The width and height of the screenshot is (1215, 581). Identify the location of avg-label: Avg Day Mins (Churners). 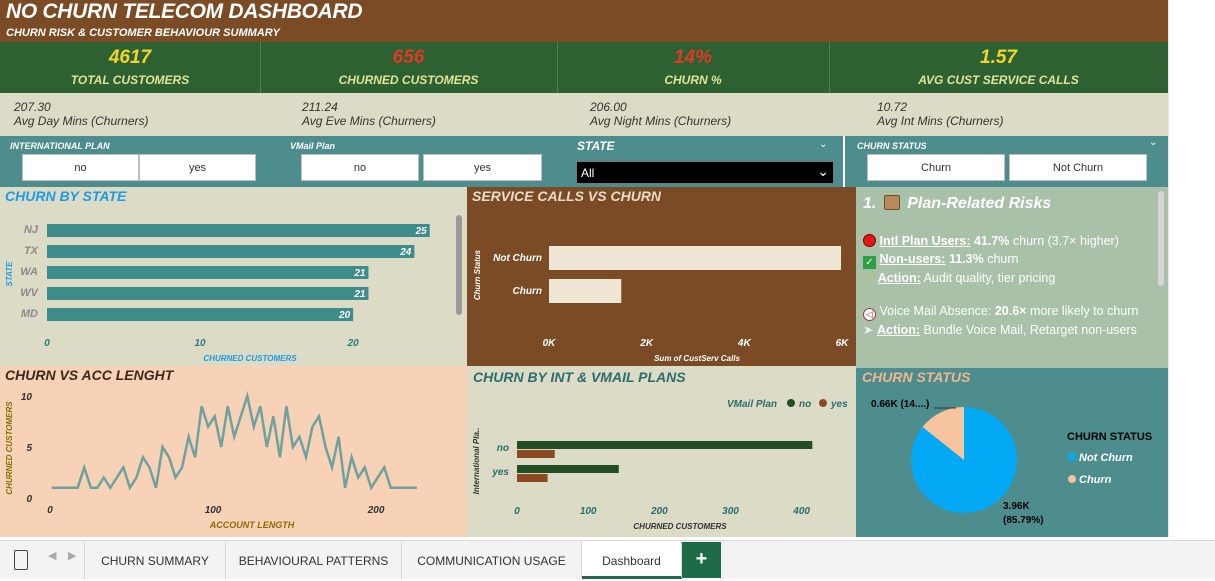
(81, 121).